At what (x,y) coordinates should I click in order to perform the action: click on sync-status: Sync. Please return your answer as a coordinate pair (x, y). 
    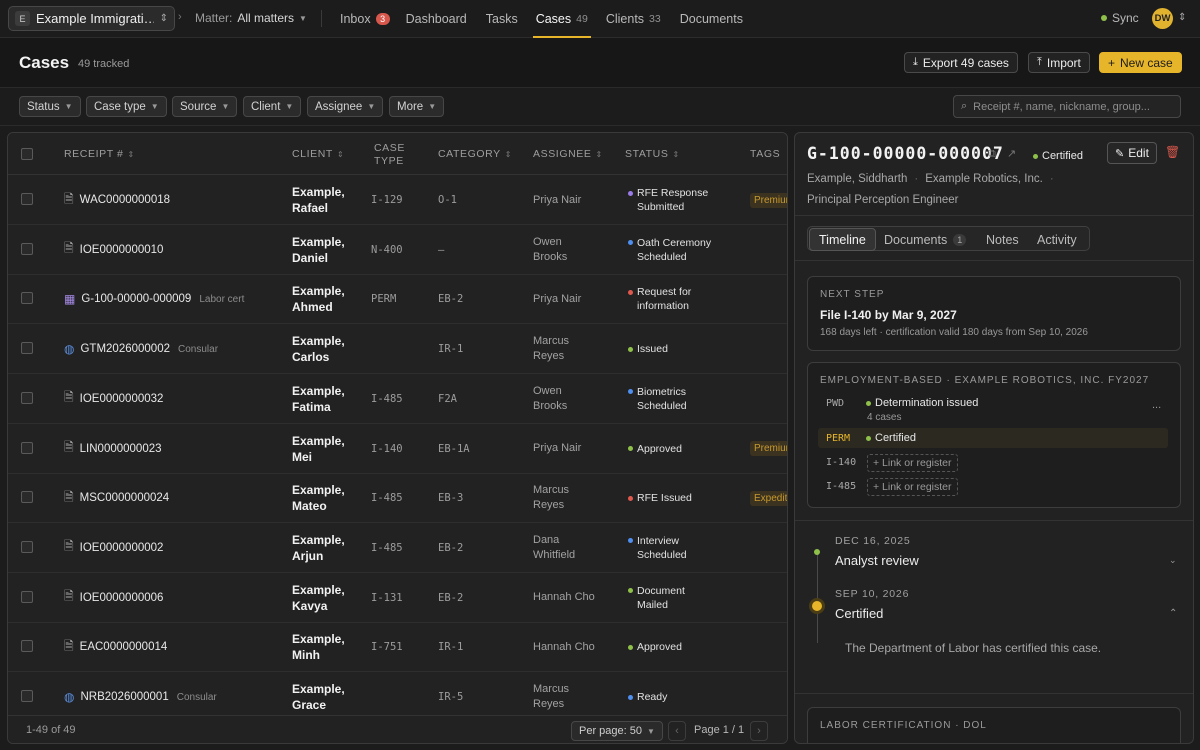
    Looking at the image, I should click on (1120, 18).